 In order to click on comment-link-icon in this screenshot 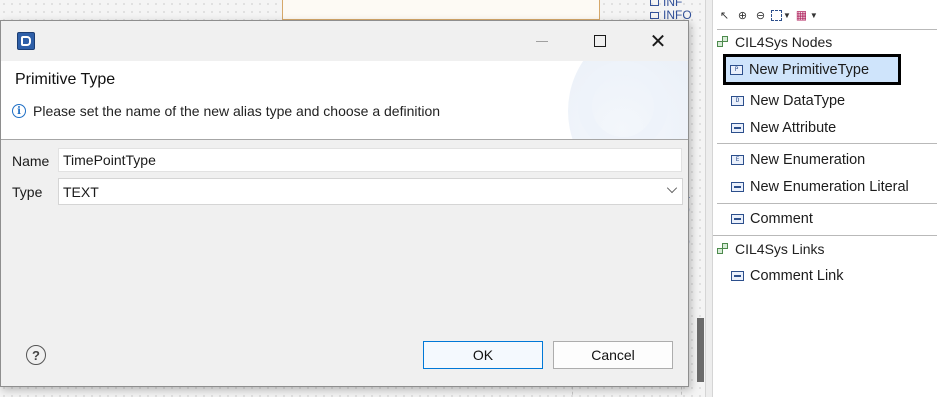, I will do `click(737, 276)`.